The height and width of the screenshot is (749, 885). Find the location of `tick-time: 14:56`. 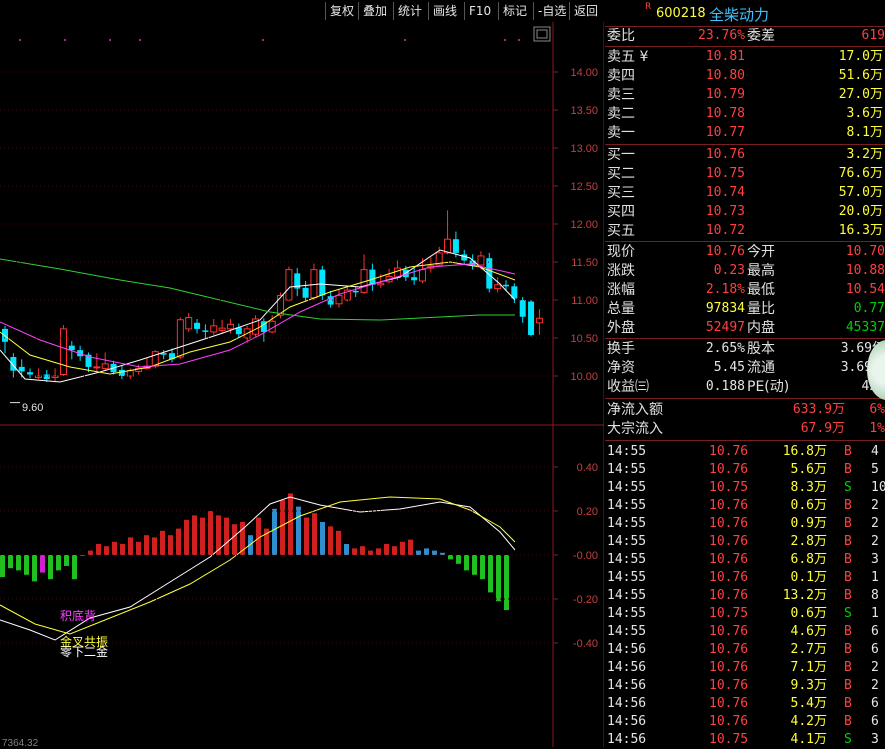

tick-time: 14:56 is located at coordinates (627, 703).